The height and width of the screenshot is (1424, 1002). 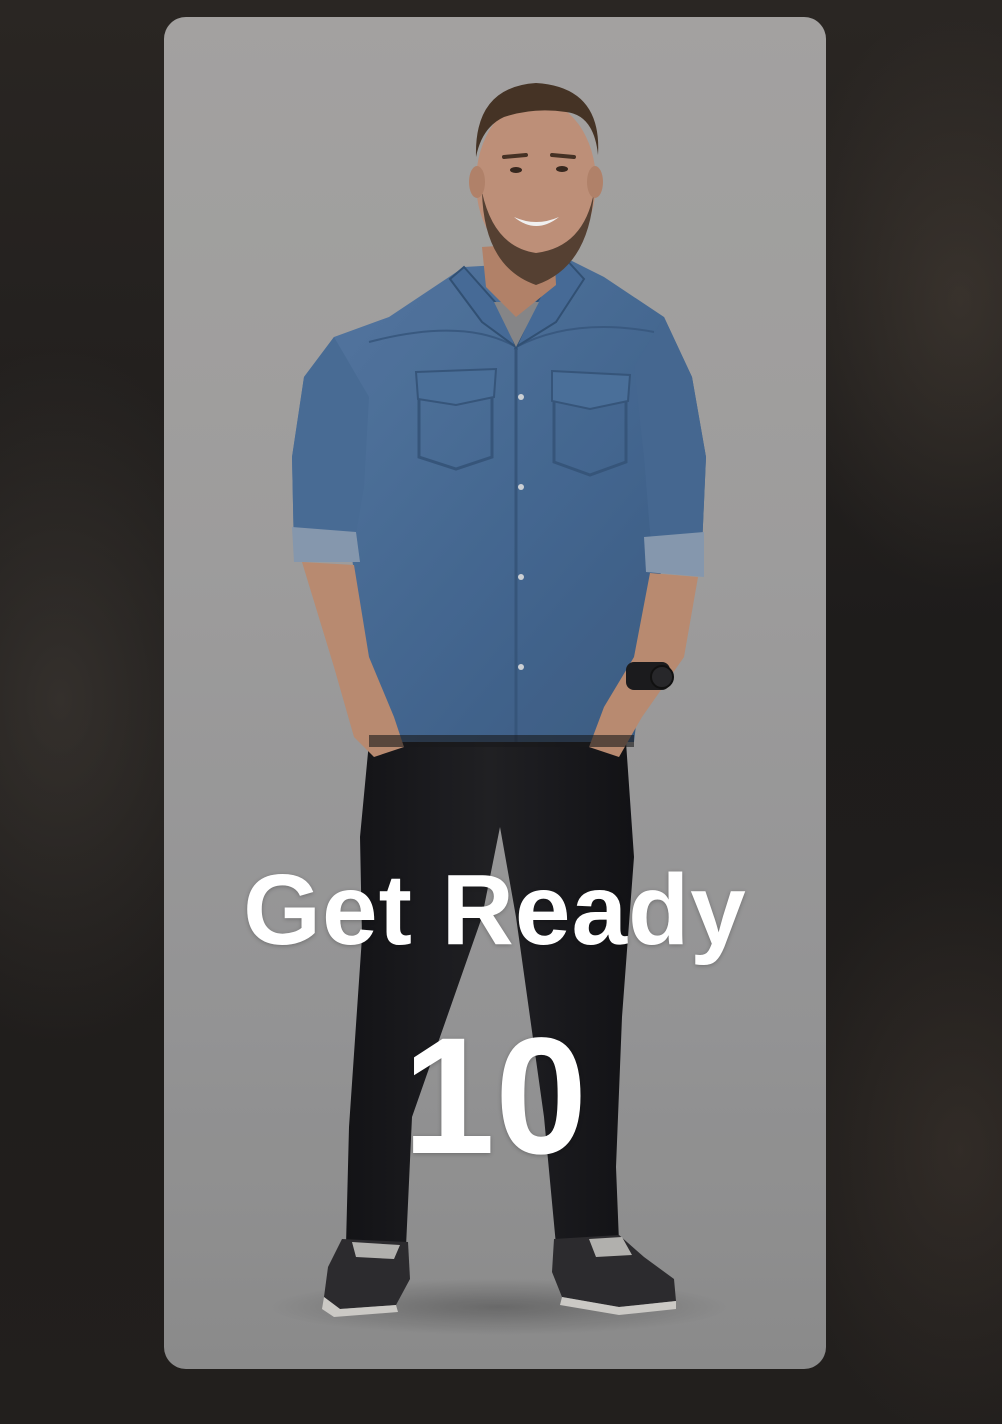 What do you see at coordinates (495, 1096) in the screenshot?
I see `countdown-number: 10` at bounding box center [495, 1096].